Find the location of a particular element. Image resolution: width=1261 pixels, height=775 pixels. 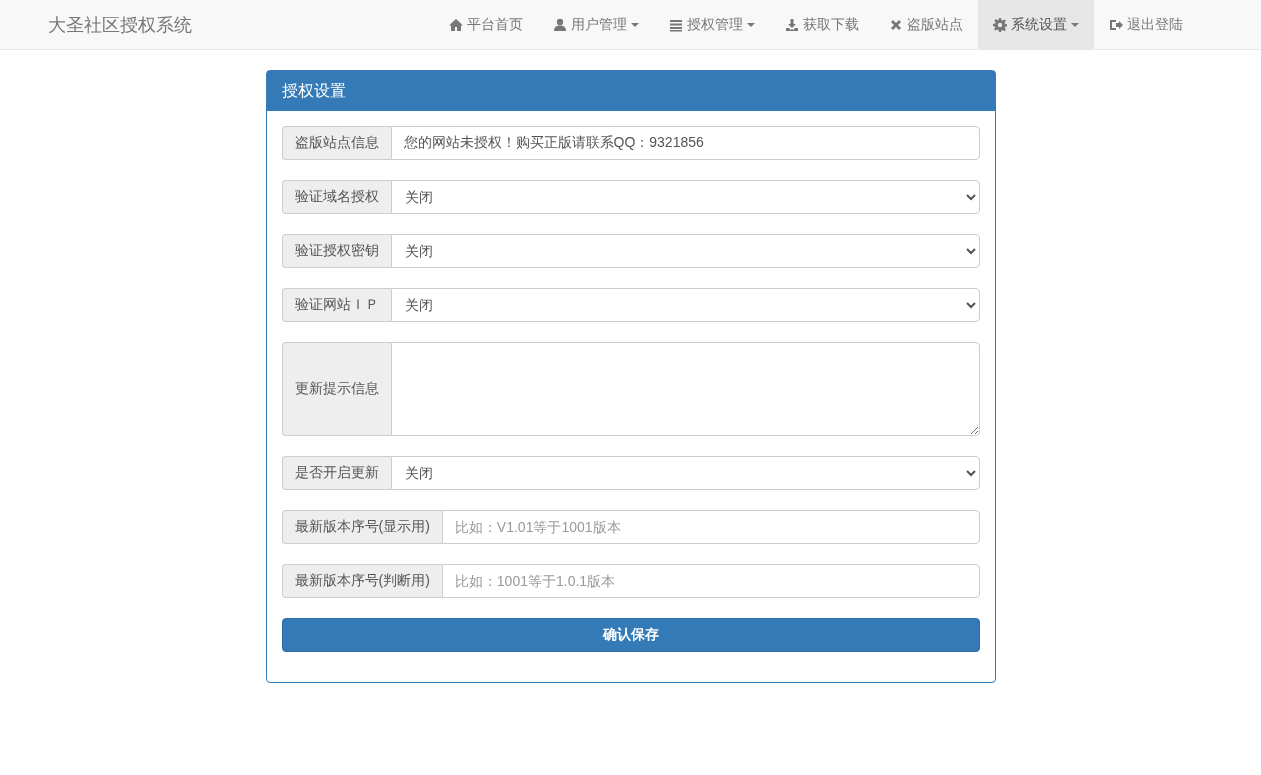

text-field: 比如：1001等于1.0.1版本 is located at coordinates (710, 581).